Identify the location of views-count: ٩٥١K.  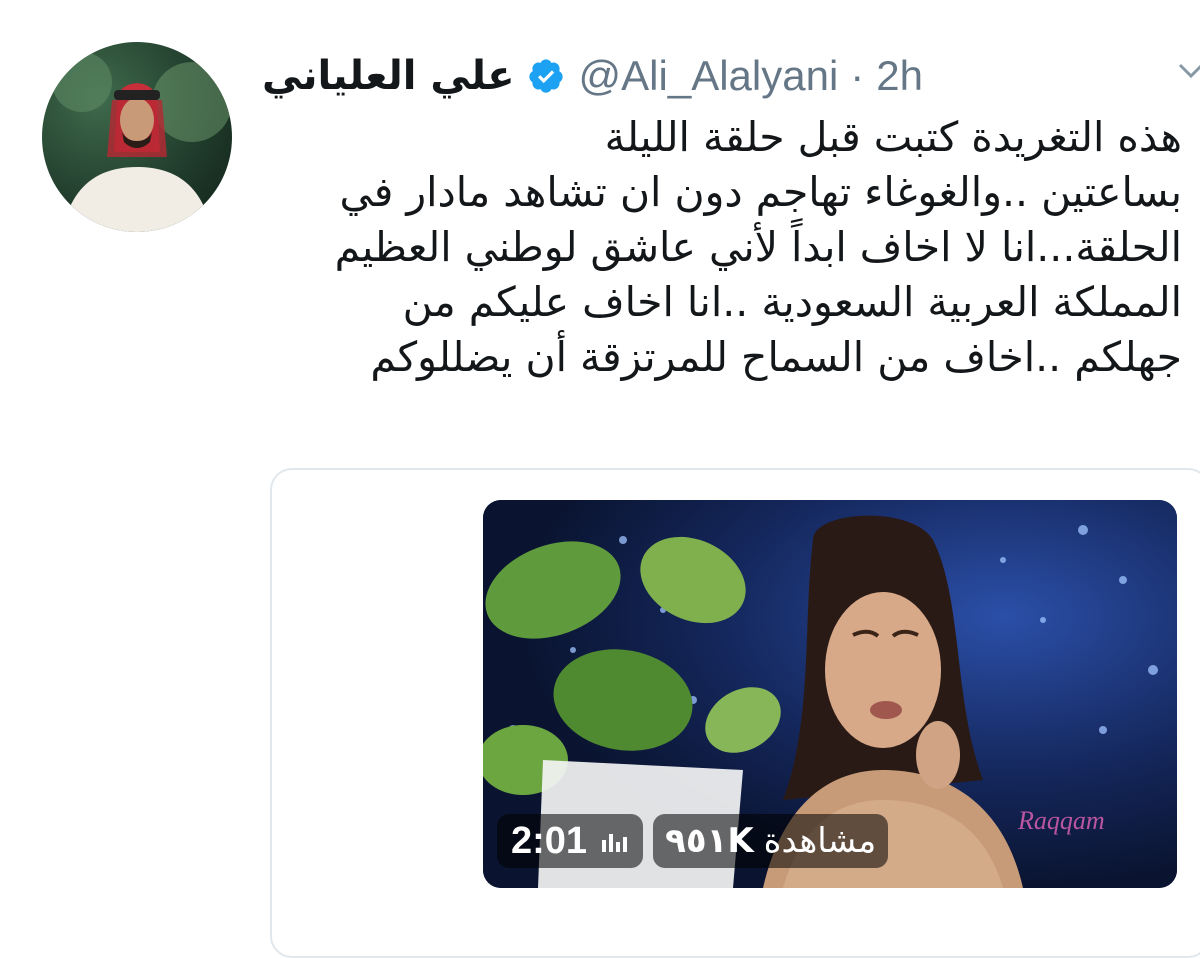
(709, 841).